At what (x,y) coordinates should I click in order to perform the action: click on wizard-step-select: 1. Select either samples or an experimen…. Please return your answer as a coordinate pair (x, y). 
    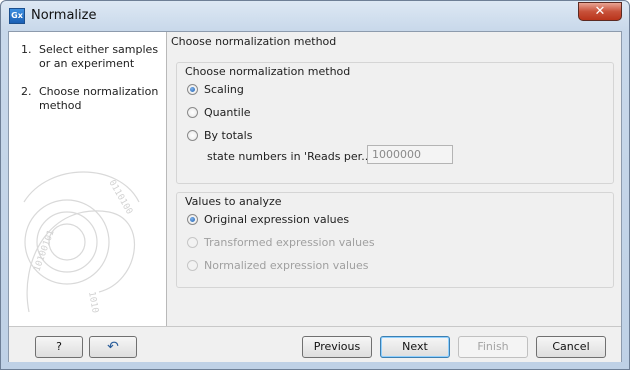
    Looking at the image, I should click on (91, 57).